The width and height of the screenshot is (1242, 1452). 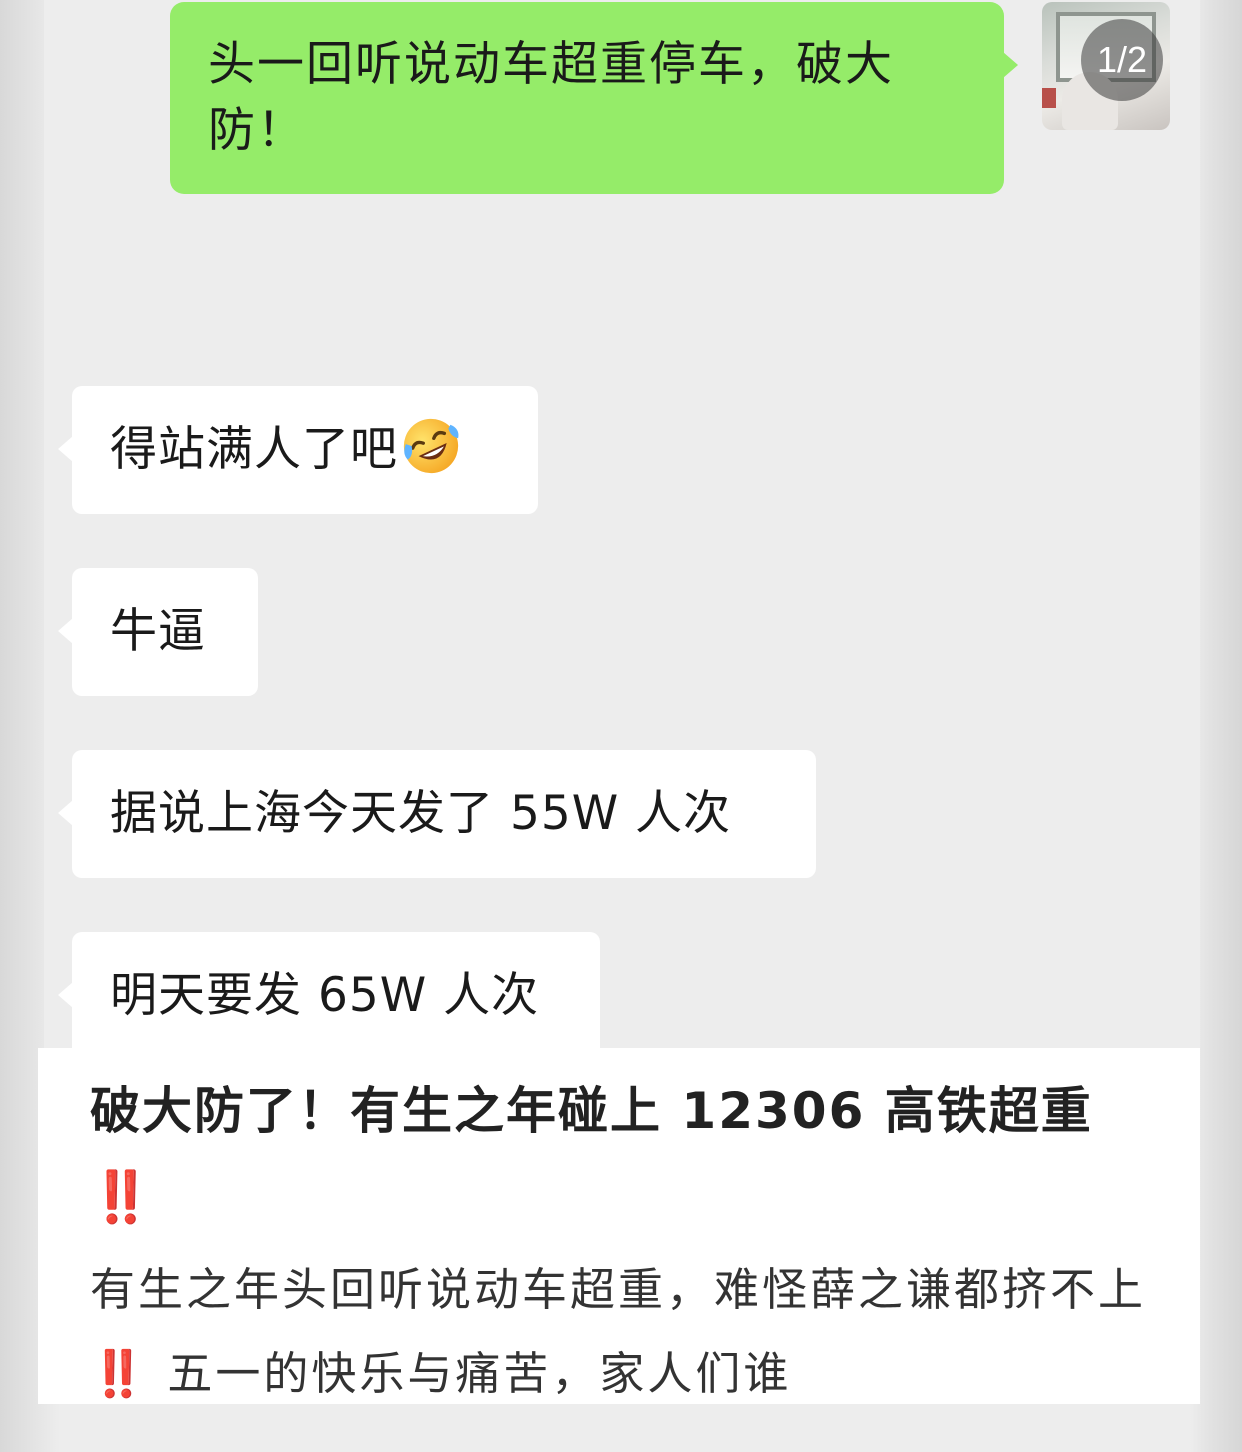 I want to click on sent-message-text: 头一回听说动车超重停车，破大防！, so click(x=551, y=97).